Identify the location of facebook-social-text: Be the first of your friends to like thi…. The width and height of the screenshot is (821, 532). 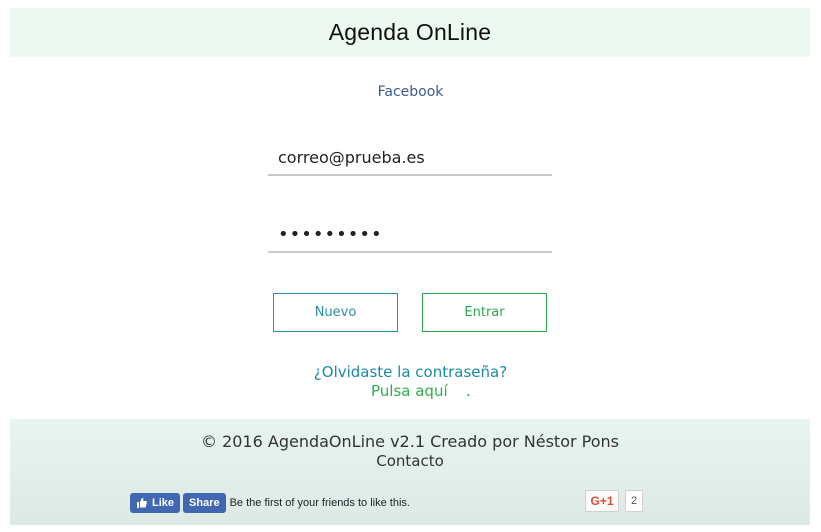
(319, 503).